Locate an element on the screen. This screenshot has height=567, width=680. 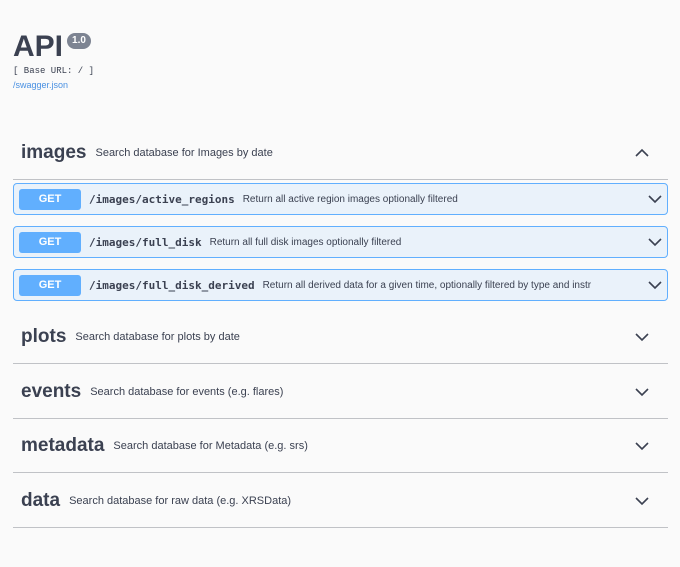
tag-description: Search database for Images by date is located at coordinates (184, 152).